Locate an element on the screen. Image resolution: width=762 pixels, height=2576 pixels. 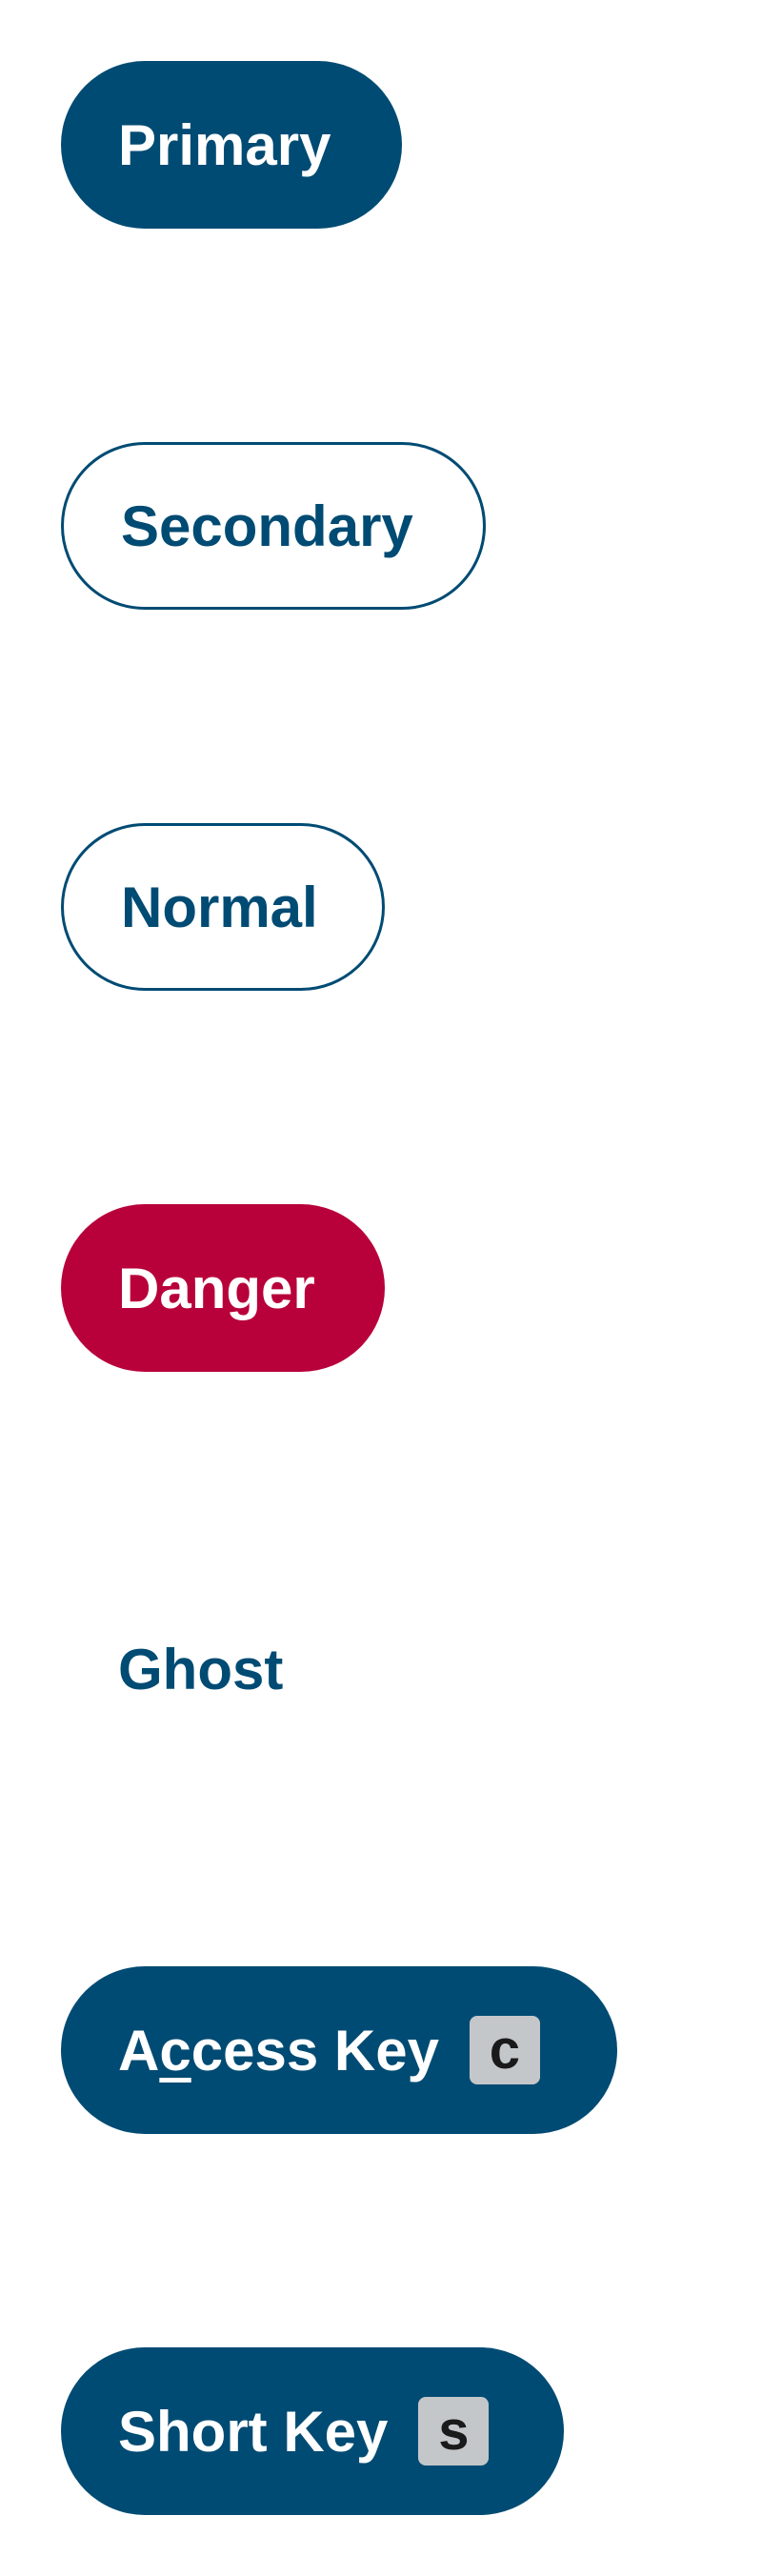
access-key-button-label: Access Key is located at coordinates (278, 2050).